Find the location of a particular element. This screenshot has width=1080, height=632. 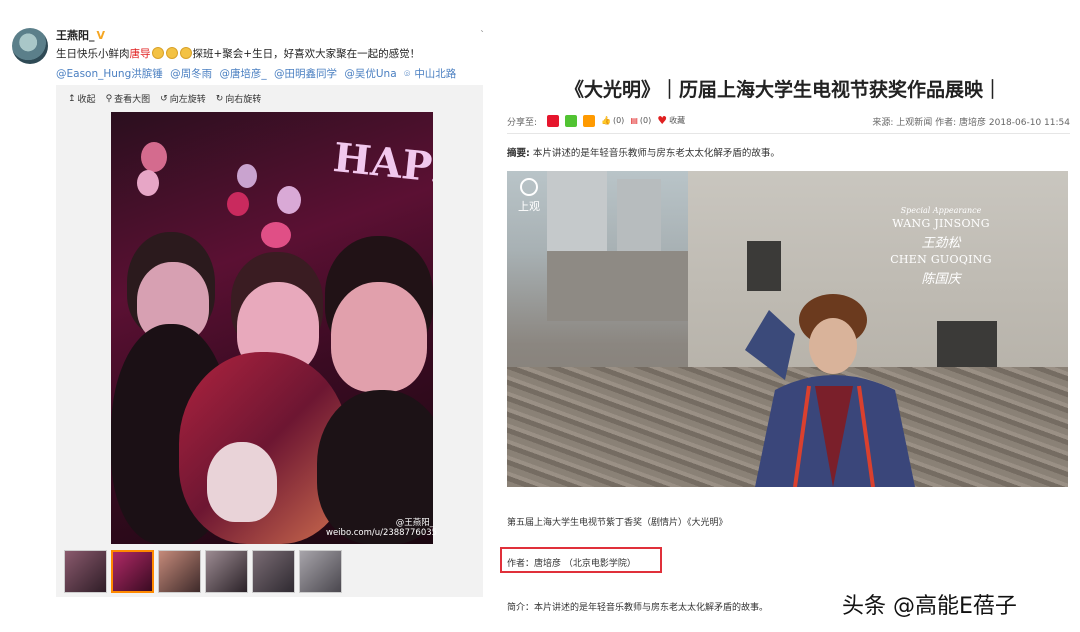

rotate-left-button: ↺ 向左旋转 is located at coordinates (183, 99).